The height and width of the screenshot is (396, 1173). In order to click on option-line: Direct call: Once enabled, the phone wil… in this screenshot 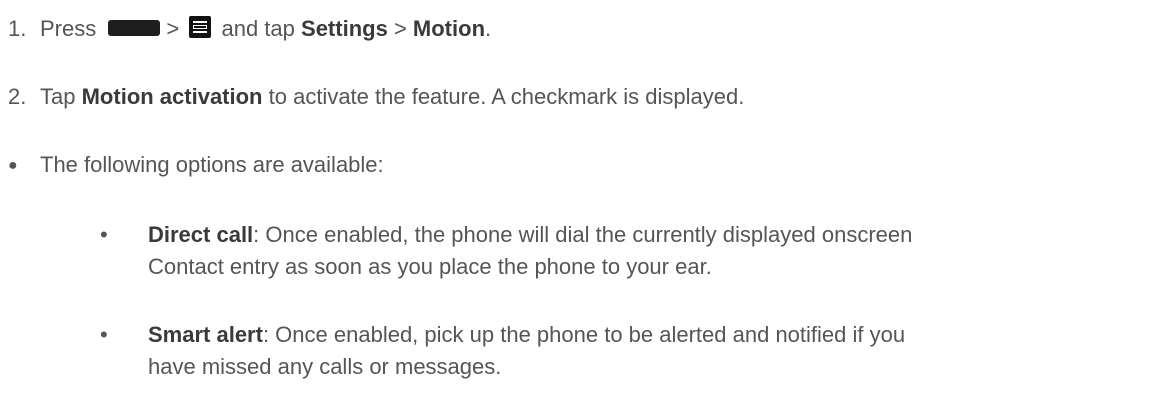, I will do `click(530, 235)`.